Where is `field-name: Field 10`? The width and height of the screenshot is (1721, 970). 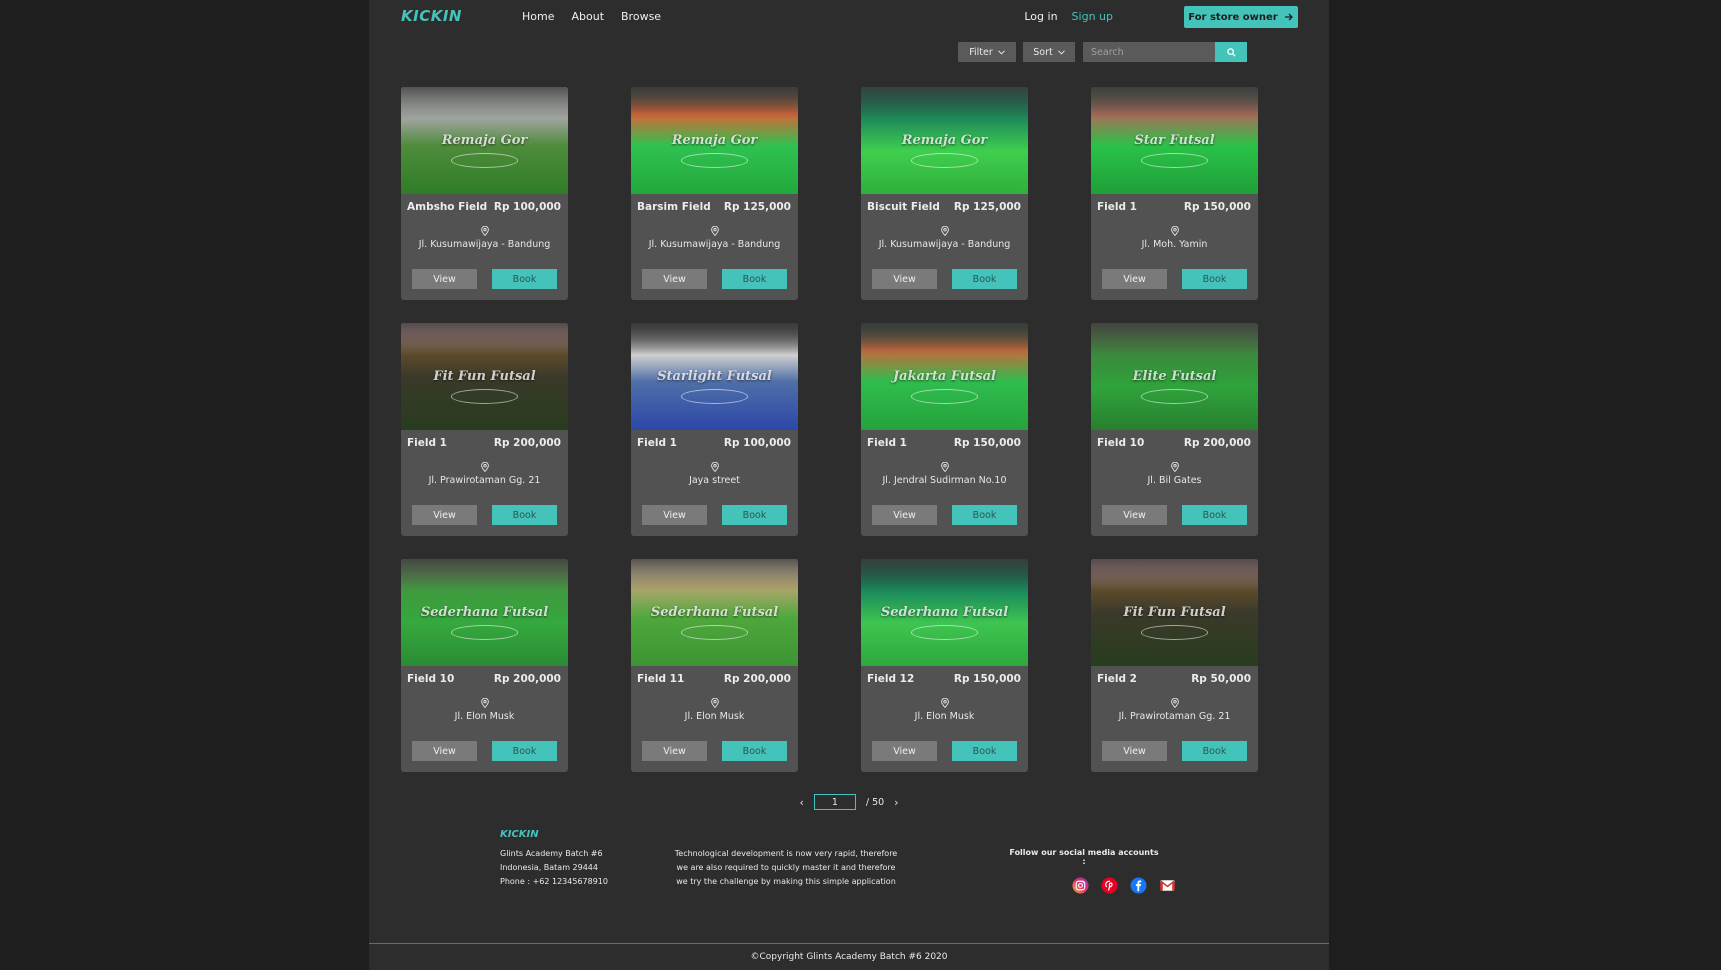 field-name: Field 10 is located at coordinates (1121, 443).